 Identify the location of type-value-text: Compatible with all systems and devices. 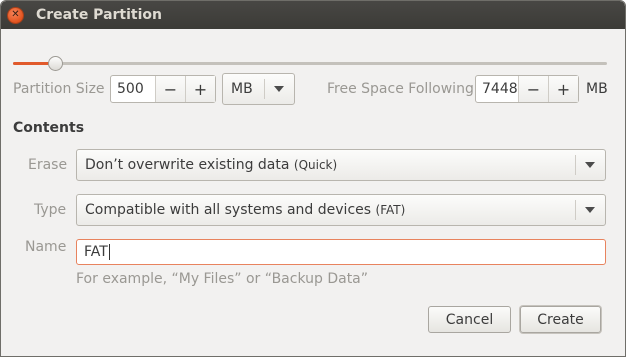
(228, 210).